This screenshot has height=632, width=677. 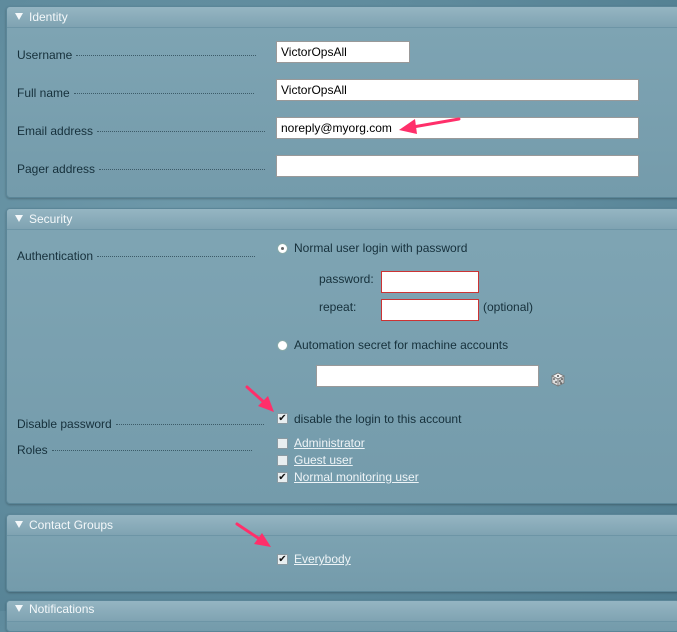 I want to click on notifications-section: Notifications, so click(x=341, y=616).